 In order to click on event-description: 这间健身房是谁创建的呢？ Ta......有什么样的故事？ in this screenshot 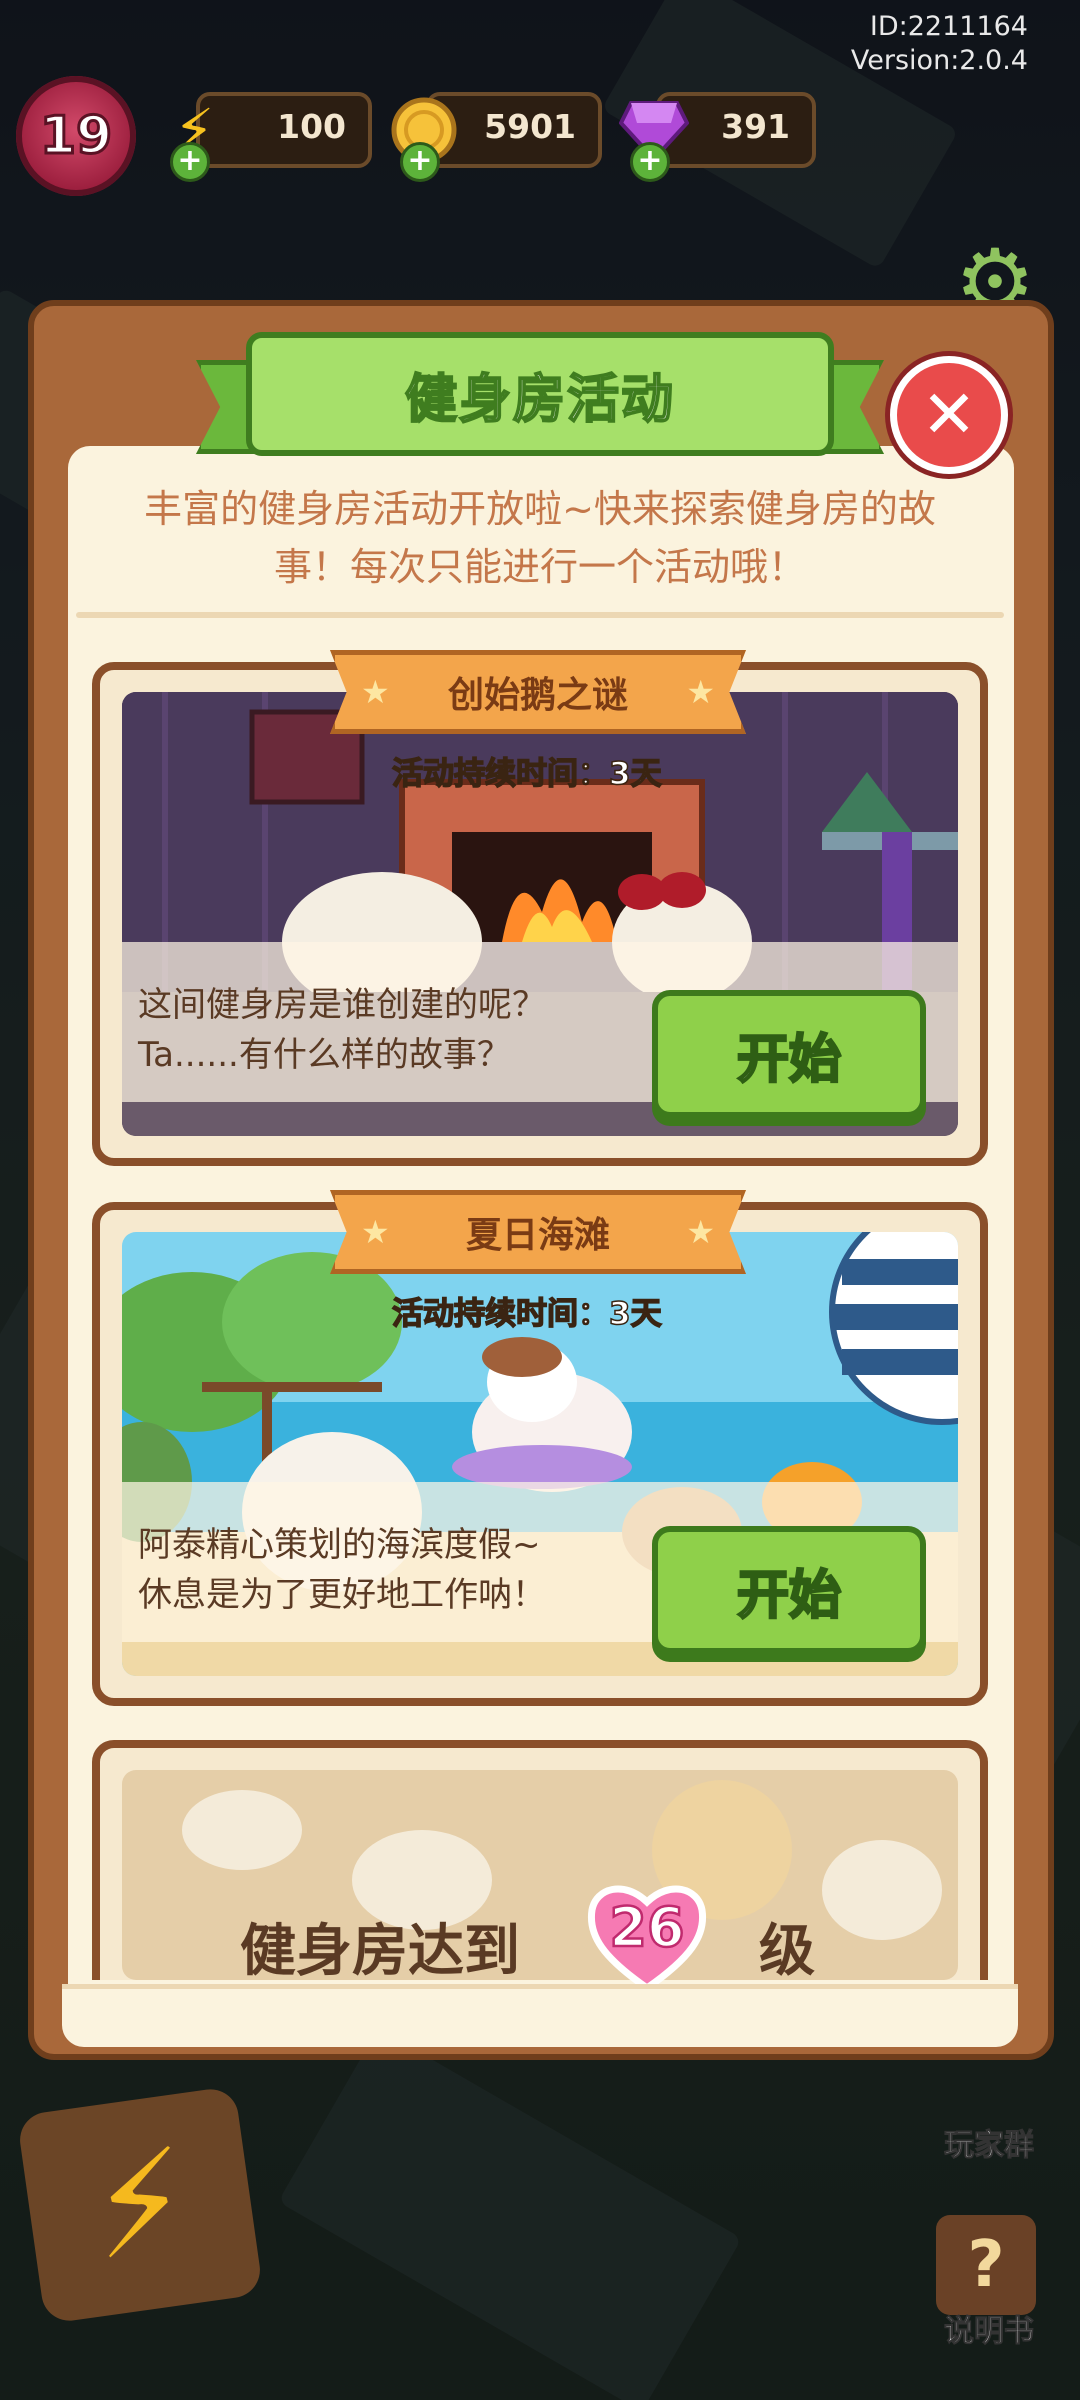, I will do `click(342, 1030)`.